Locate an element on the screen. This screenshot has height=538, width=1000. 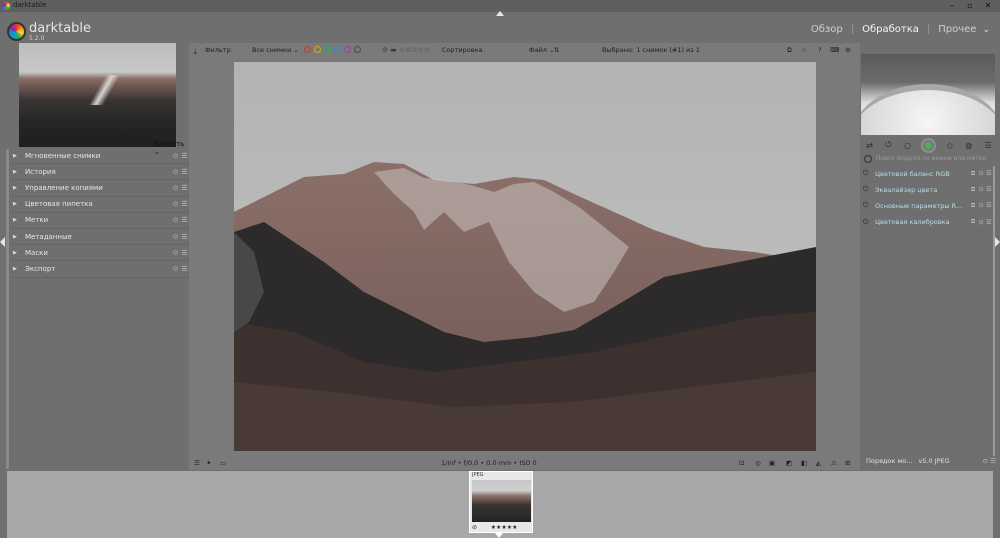
navigation-preview is located at coordinates (97, 95).